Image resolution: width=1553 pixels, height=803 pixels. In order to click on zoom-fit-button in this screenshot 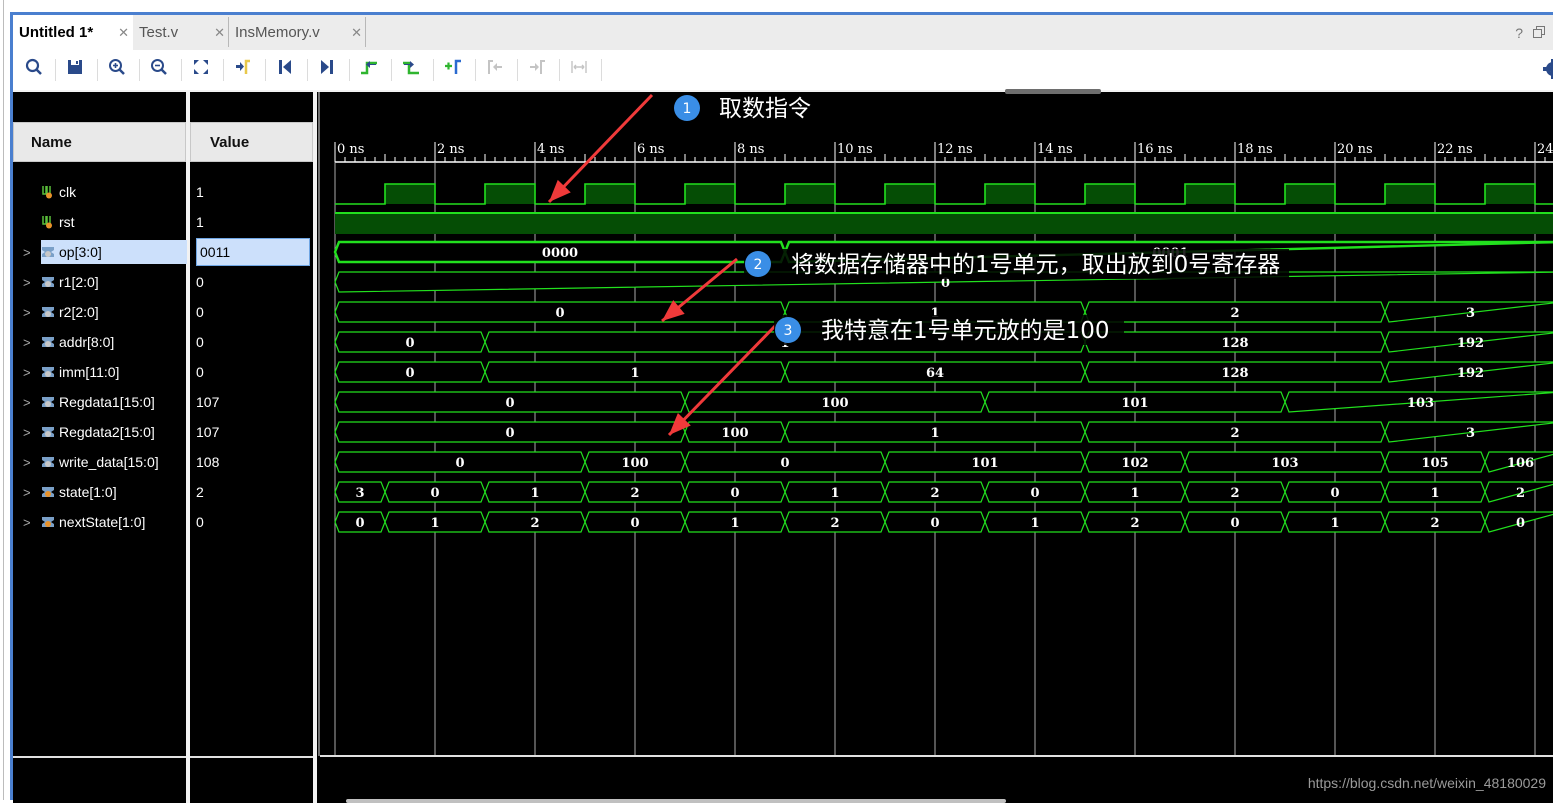, I will do `click(201, 69)`.